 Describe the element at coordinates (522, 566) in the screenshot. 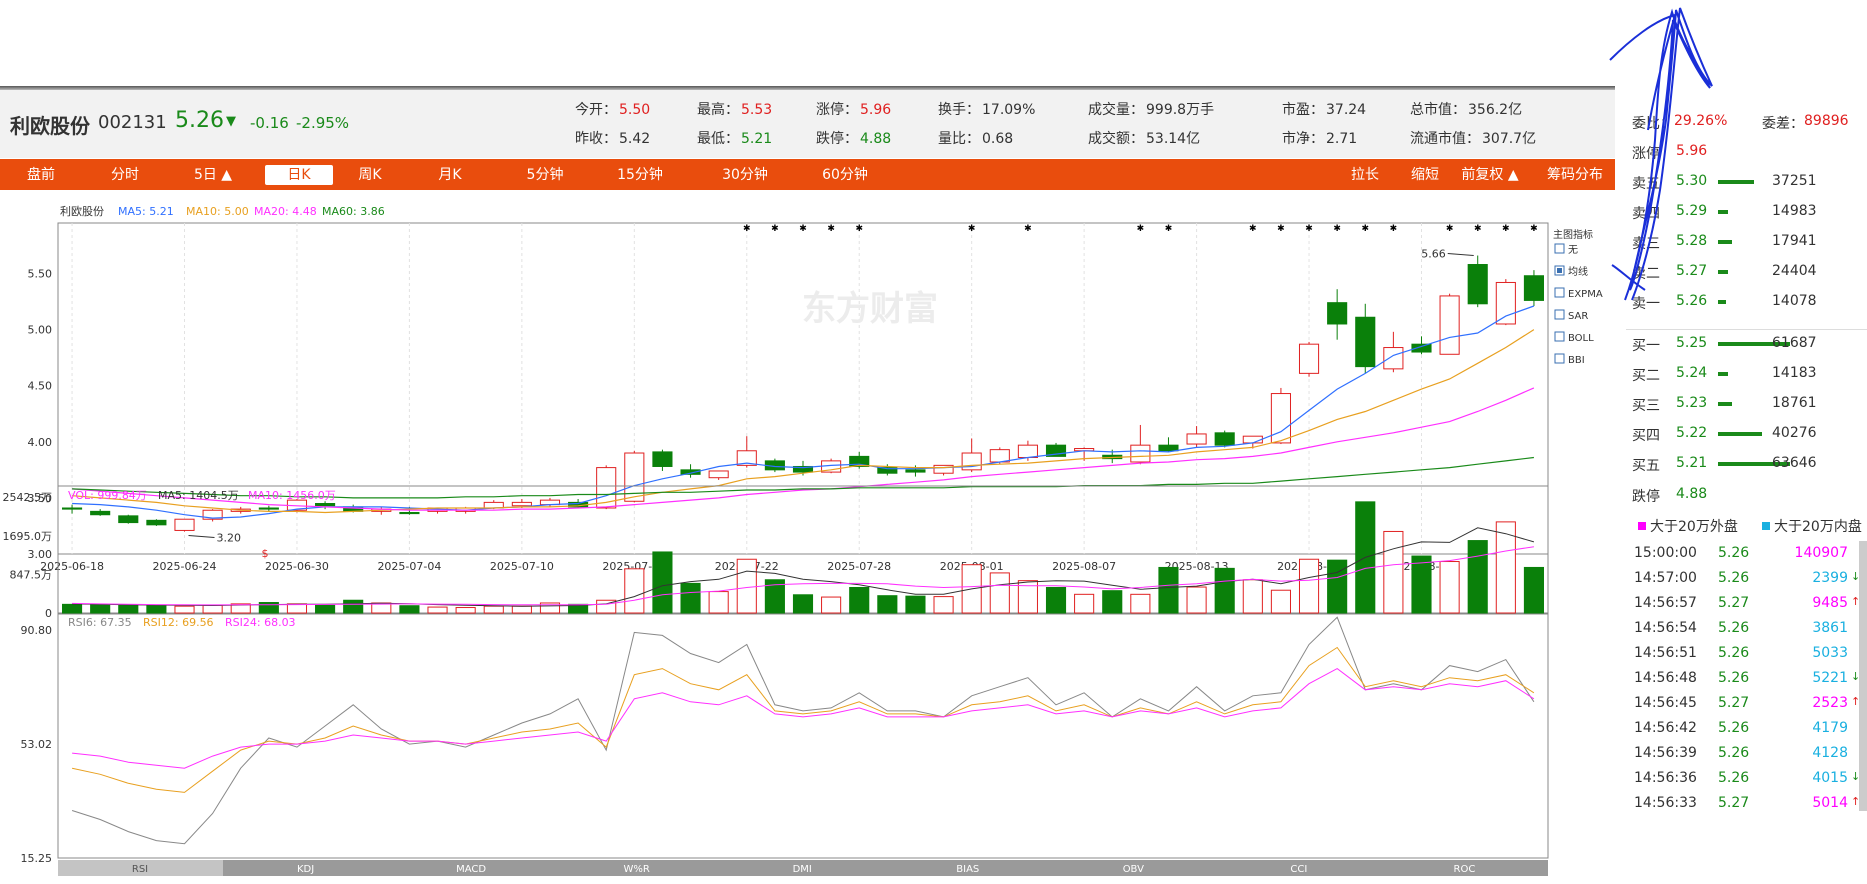

I see `x-tick-label: 2025-07-10` at that location.